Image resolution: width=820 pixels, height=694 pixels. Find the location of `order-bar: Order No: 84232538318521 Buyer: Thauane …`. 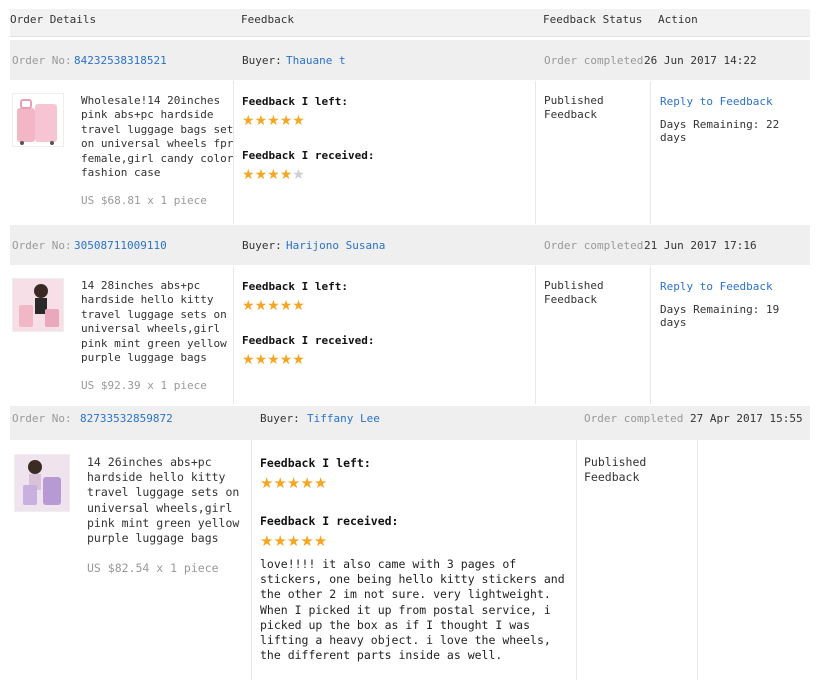

order-bar: Order No: 84232538318521 Buyer: Thauane … is located at coordinates (410, 60).